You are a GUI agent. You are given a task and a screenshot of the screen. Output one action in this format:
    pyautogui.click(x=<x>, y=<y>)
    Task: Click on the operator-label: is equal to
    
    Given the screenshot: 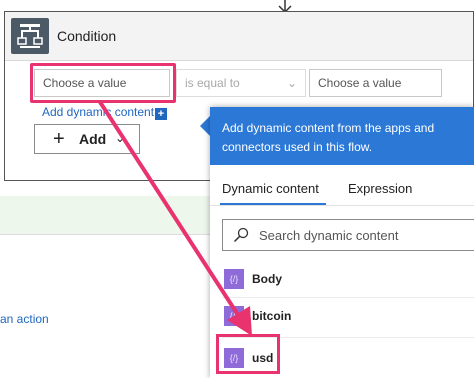 What is the action you would take?
    pyautogui.click(x=212, y=83)
    